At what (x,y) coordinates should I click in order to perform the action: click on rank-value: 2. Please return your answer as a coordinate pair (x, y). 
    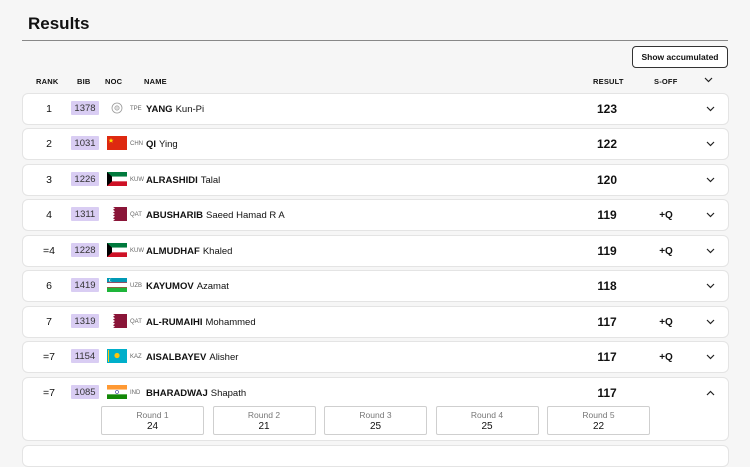
    Looking at the image, I should click on (49, 144).